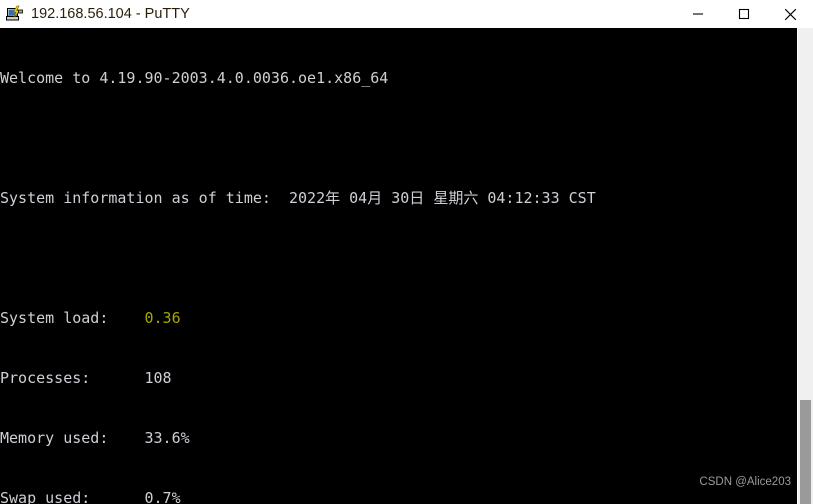 The height and width of the screenshot is (504, 813). Describe the element at coordinates (366, 318) in the screenshot. I see `terminal-line-system-load: System load: 0.36` at that location.